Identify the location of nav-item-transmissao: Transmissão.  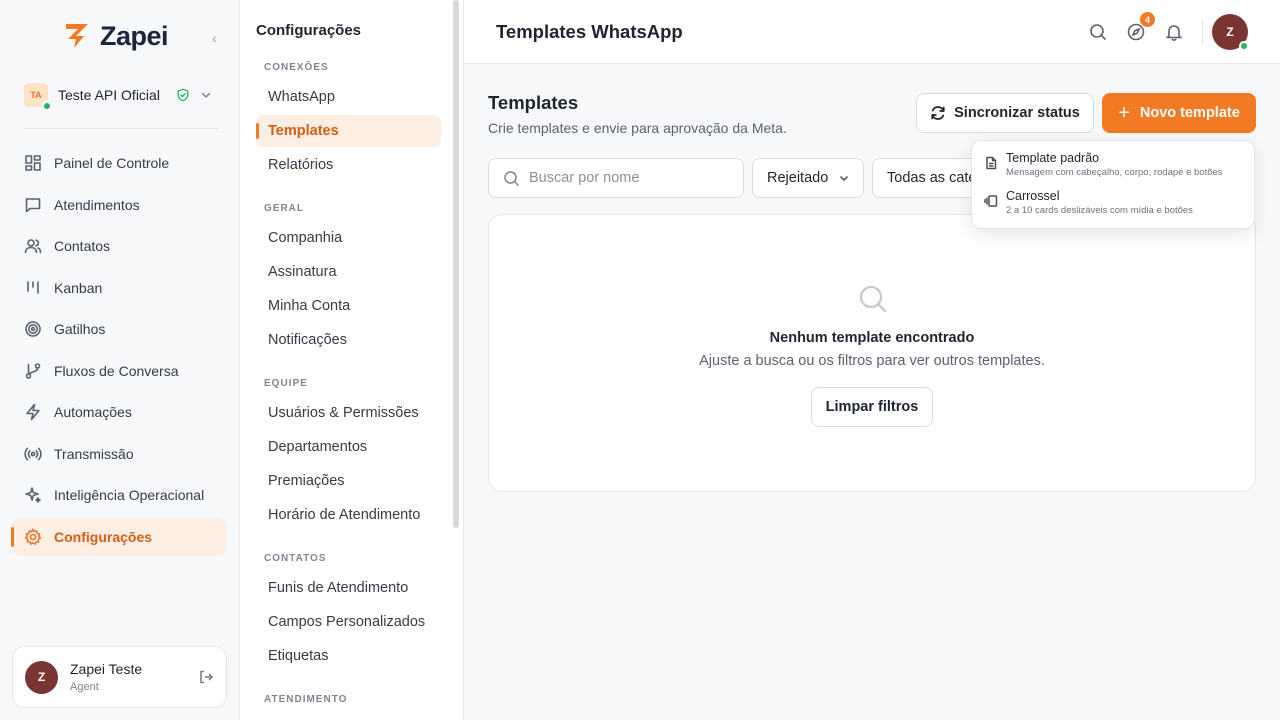
(119, 454).